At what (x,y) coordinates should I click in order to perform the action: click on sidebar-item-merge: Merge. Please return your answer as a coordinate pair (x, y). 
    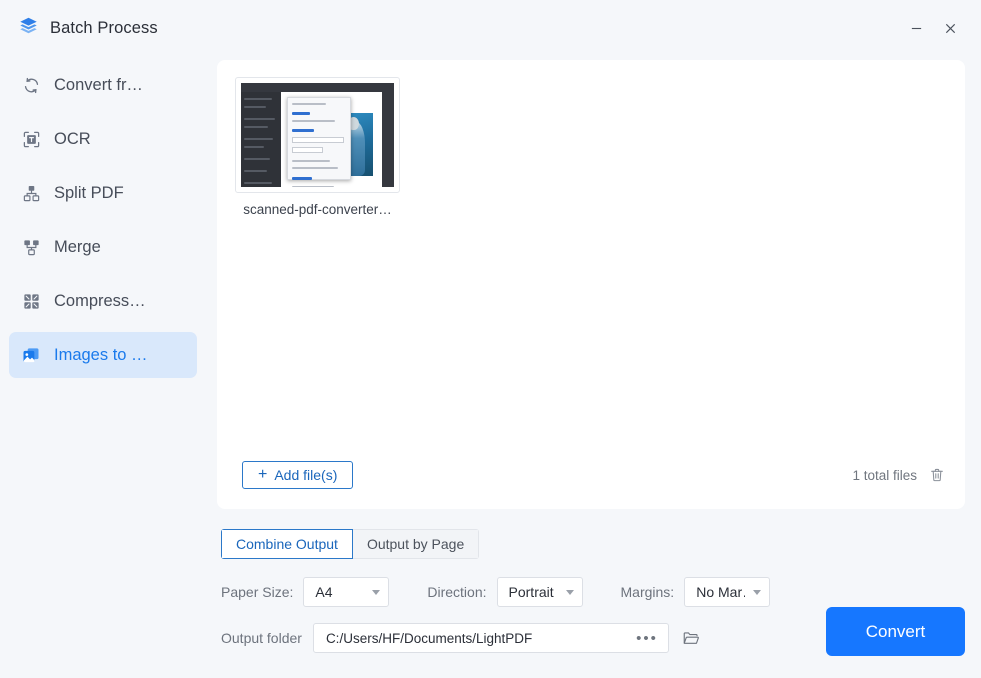
    Looking at the image, I should click on (103, 247).